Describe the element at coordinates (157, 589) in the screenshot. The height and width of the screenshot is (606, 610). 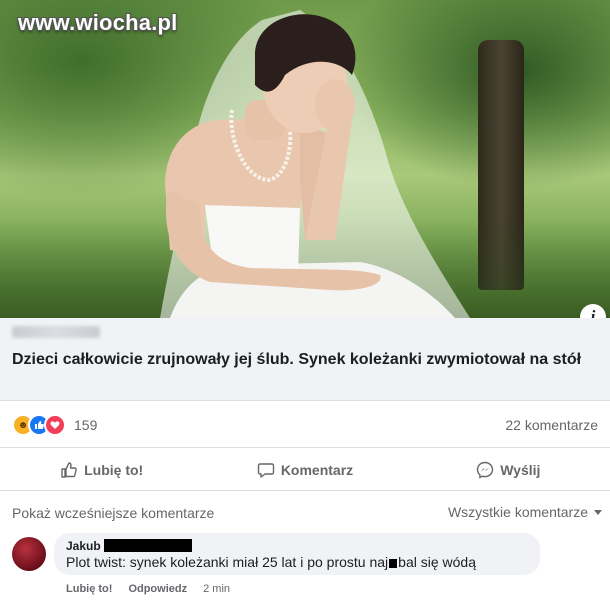
I see `comment-reply-link: Odpowiedz` at that location.